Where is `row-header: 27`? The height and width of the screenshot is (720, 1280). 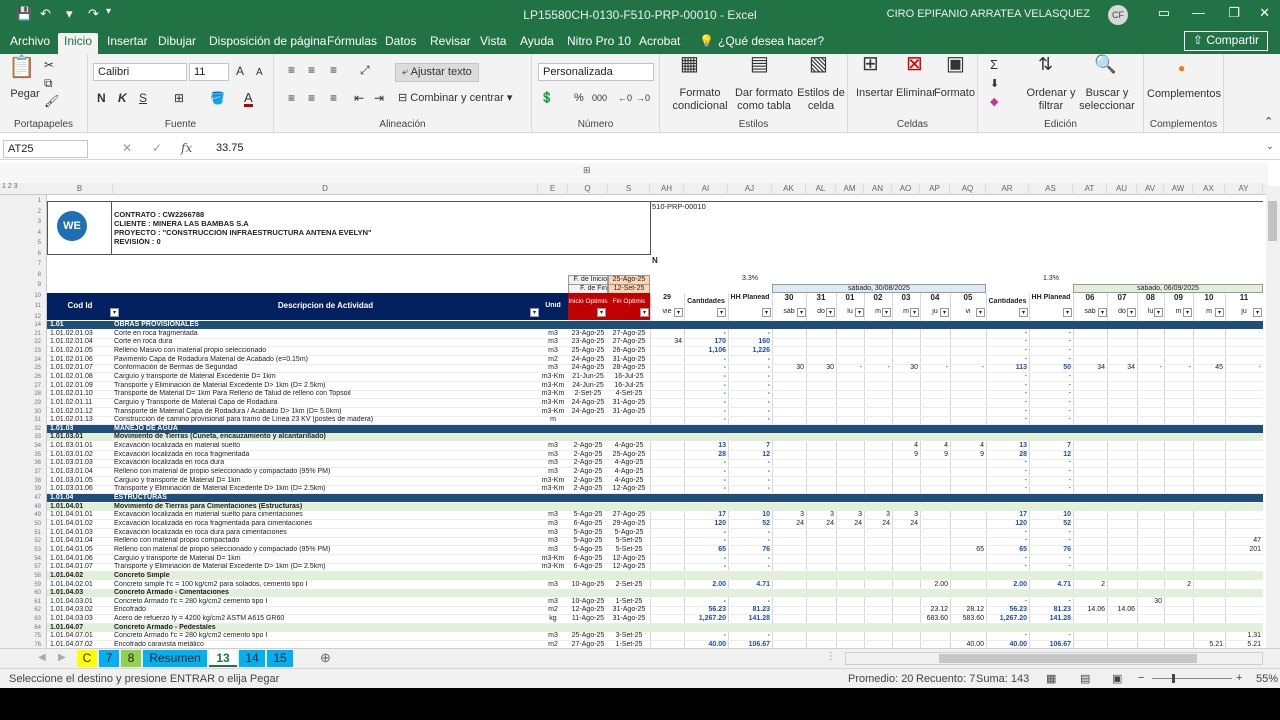
row-header: 27 is located at coordinates (23, 386).